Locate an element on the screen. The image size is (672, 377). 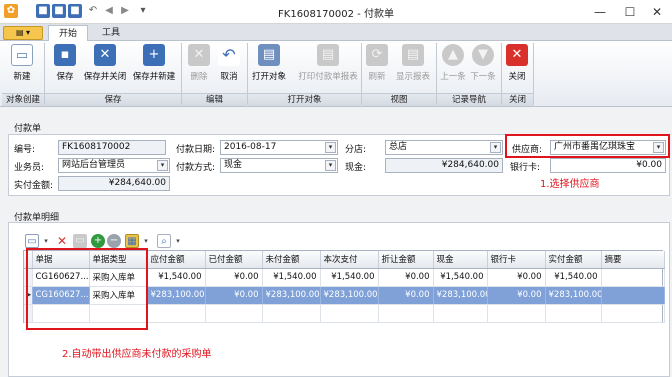
tab-tools: 工具 is located at coordinates (111, 33).